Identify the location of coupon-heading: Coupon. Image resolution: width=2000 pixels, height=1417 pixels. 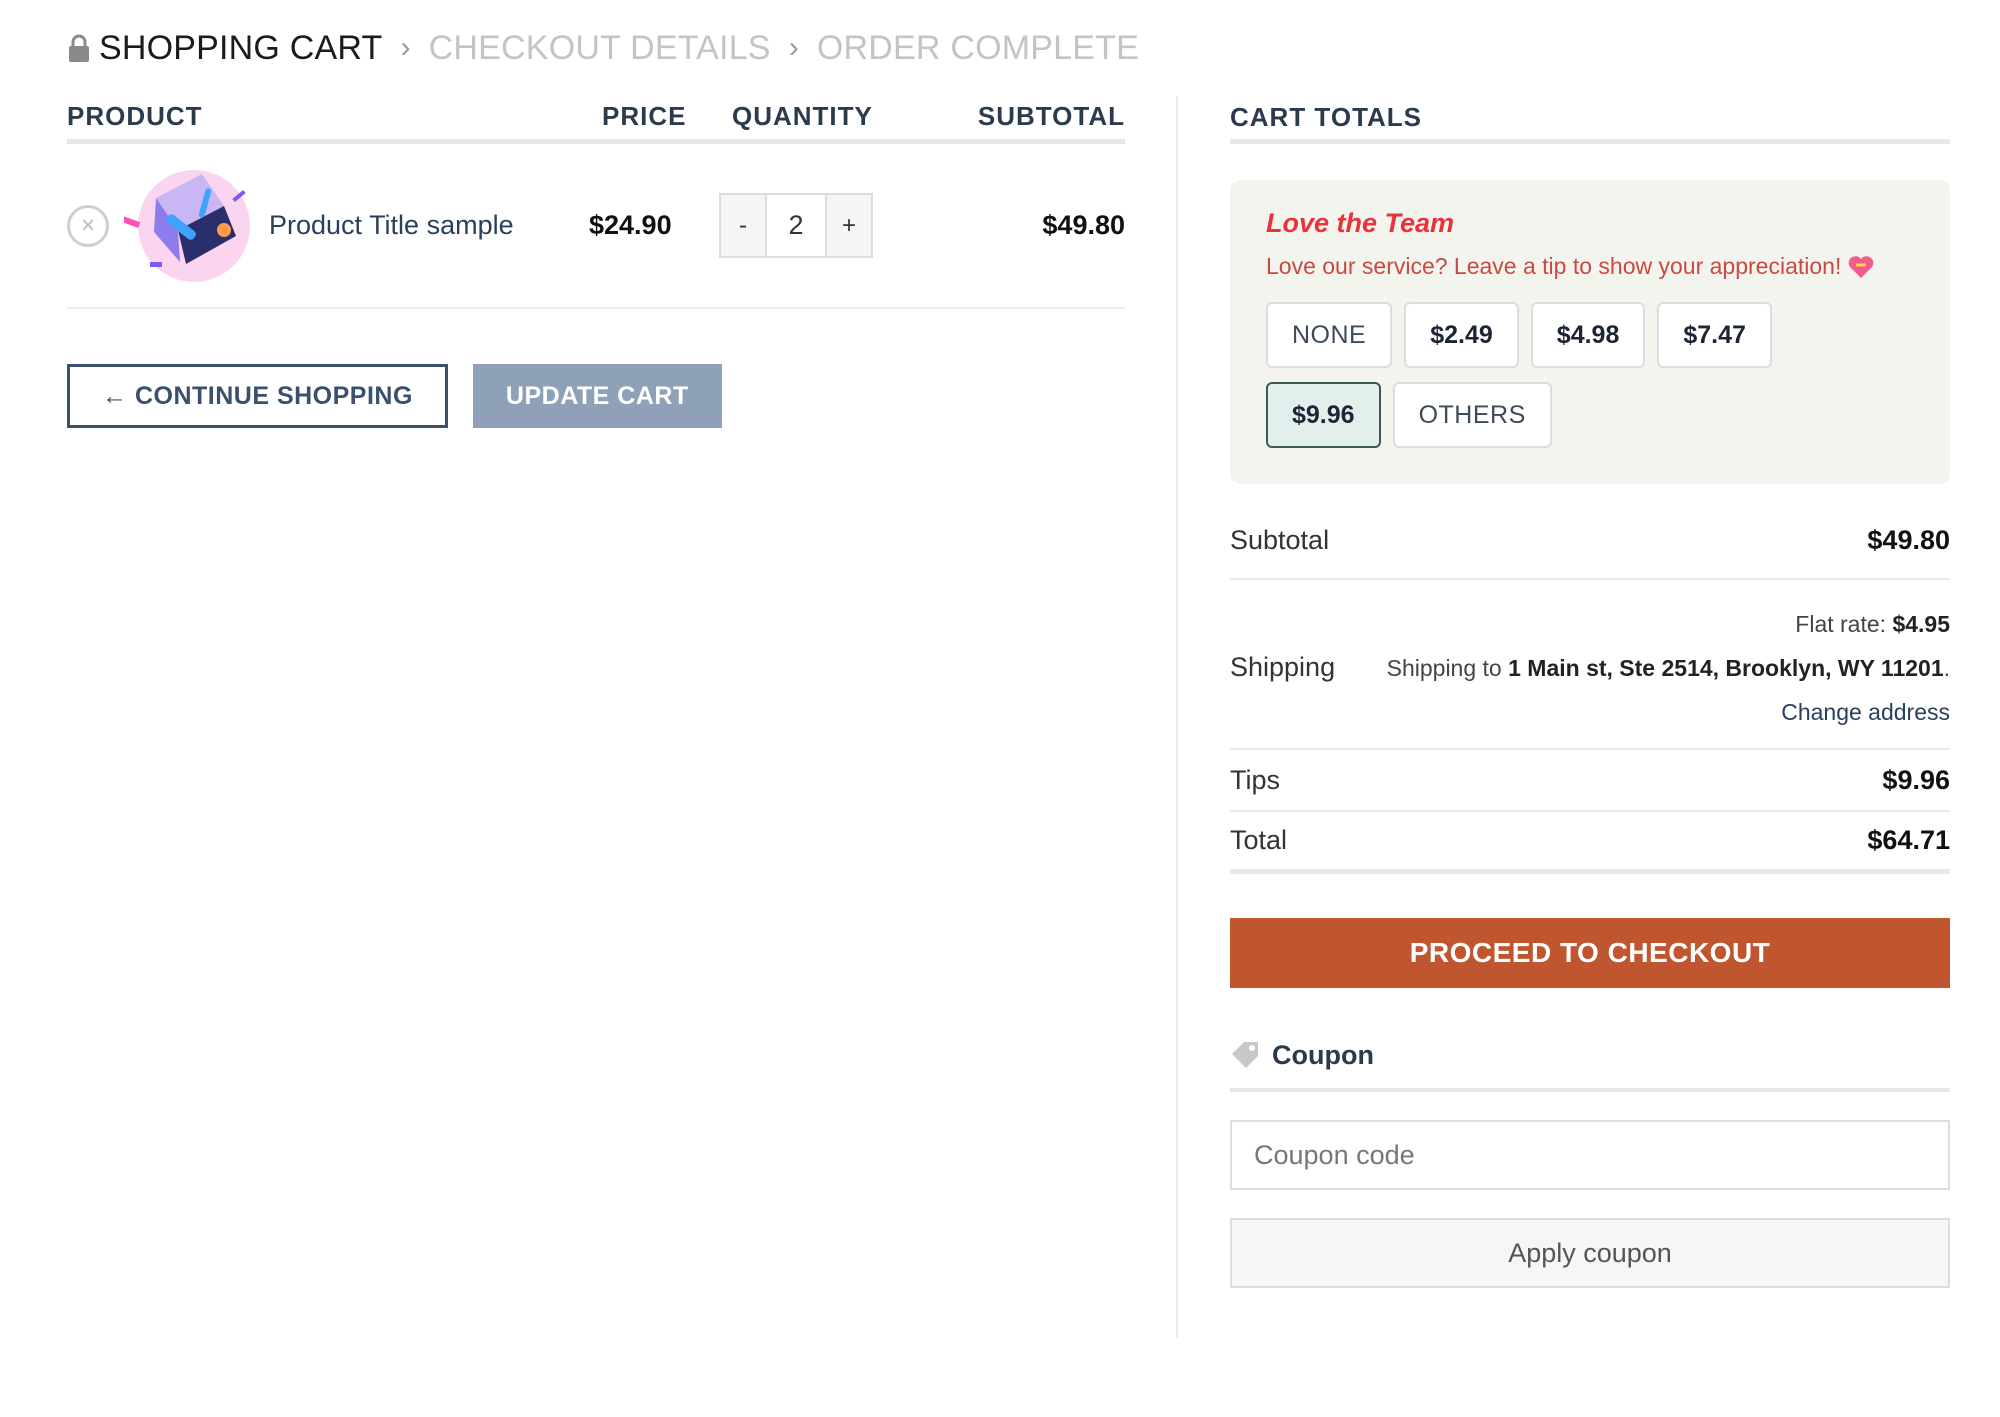
(1590, 1061).